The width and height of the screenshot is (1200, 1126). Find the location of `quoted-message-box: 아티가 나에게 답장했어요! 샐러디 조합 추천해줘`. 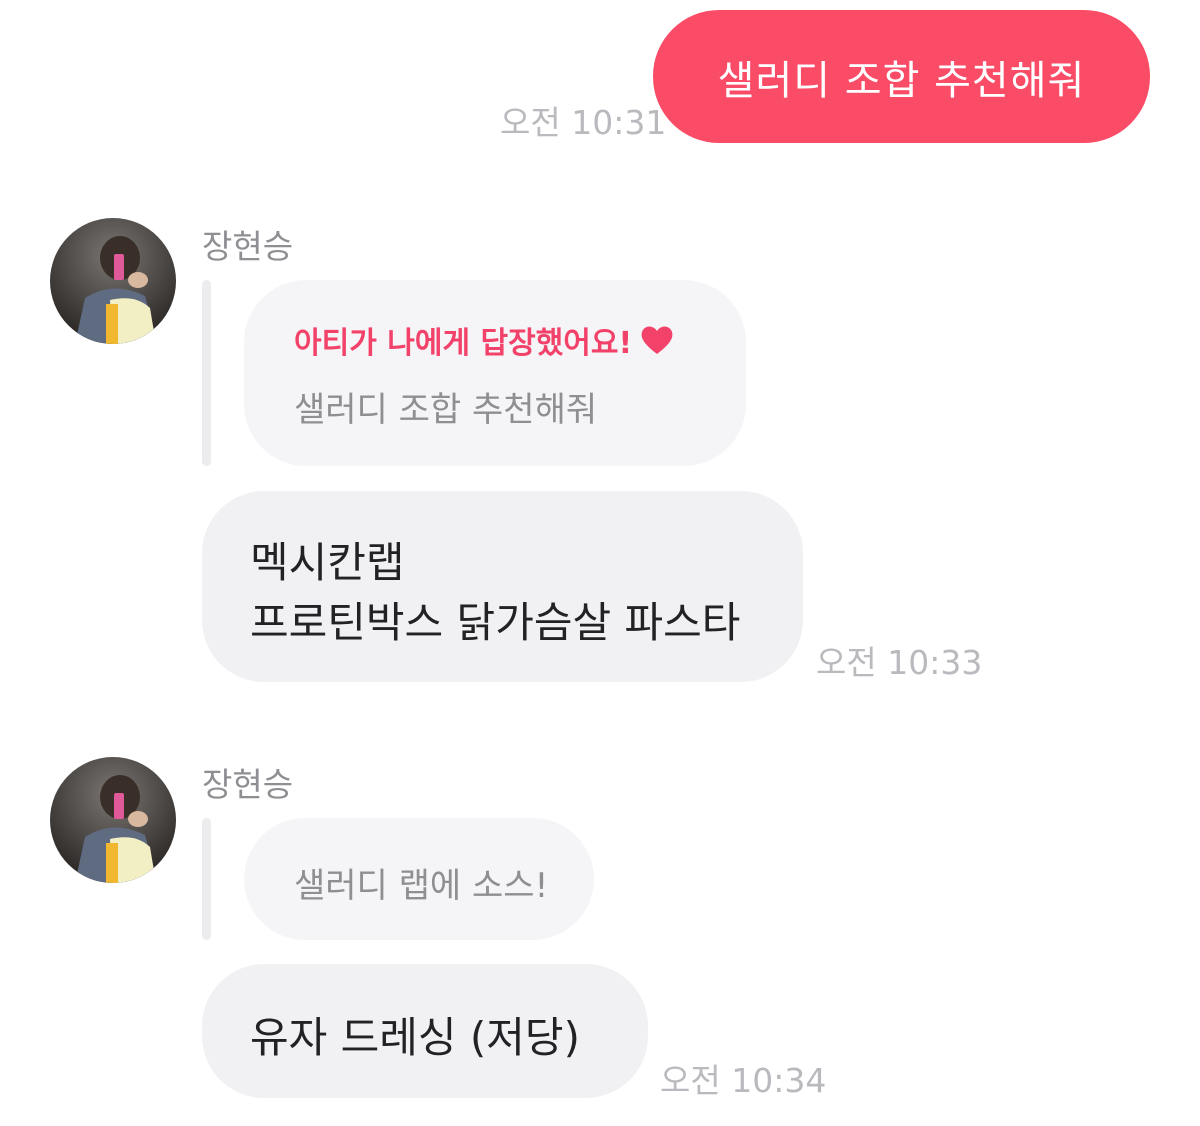

quoted-message-box: 아티가 나에게 답장했어요! 샐러디 조합 추천해줘 is located at coordinates (495, 373).